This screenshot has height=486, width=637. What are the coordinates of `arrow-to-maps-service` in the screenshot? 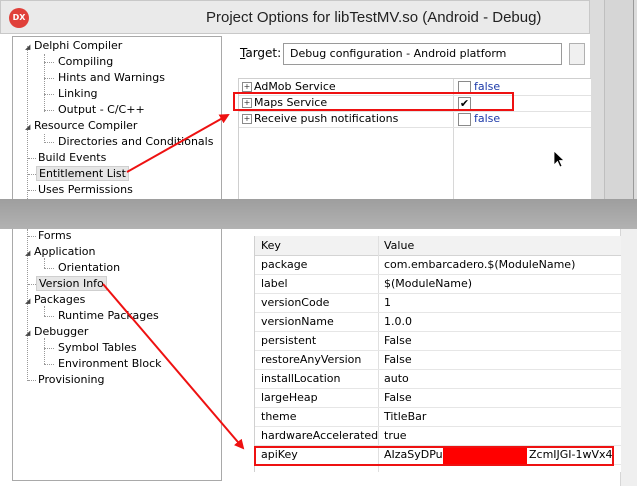 It's located at (178, 143).